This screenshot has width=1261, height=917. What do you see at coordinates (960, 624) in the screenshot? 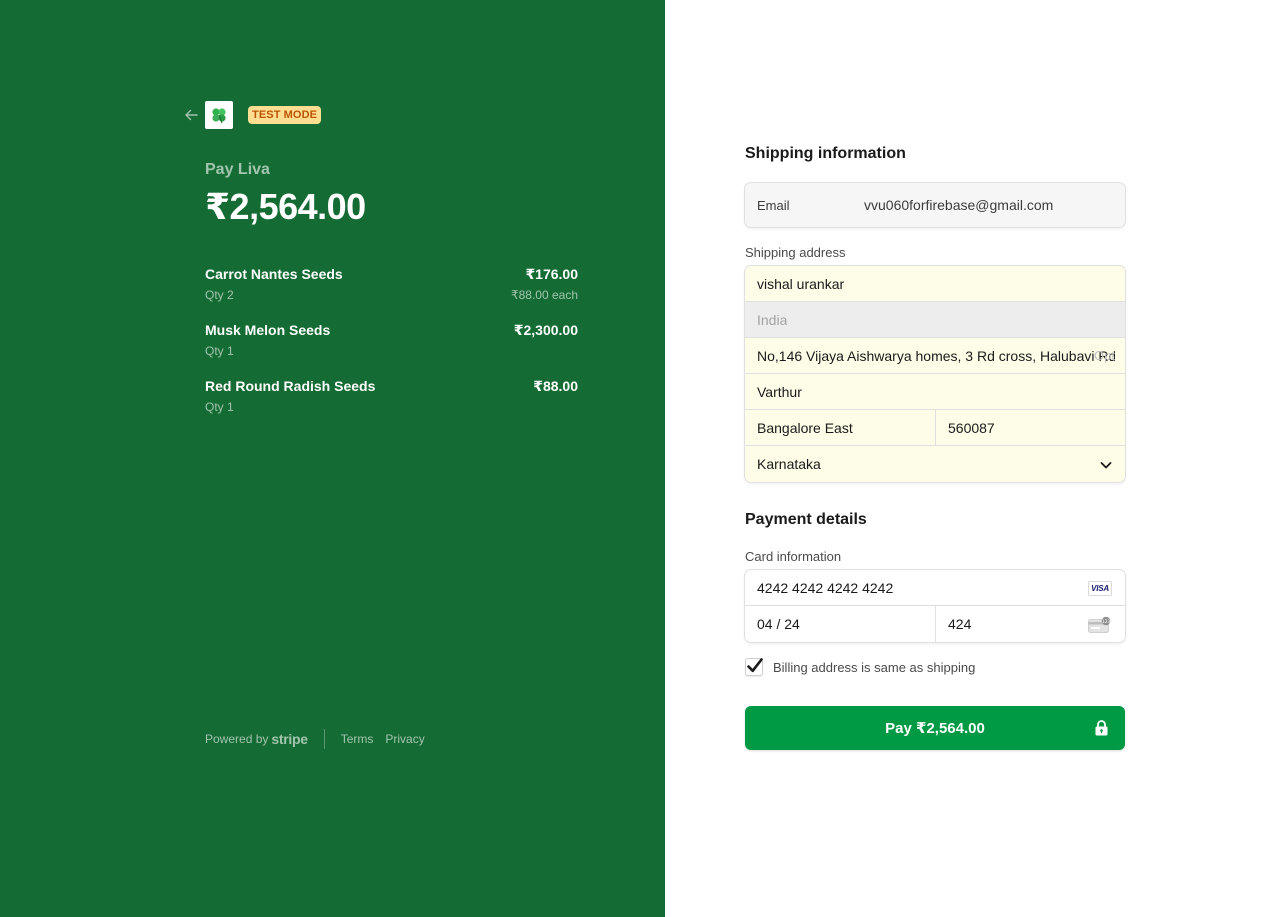
I see `cvc-value: 424` at bounding box center [960, 624].